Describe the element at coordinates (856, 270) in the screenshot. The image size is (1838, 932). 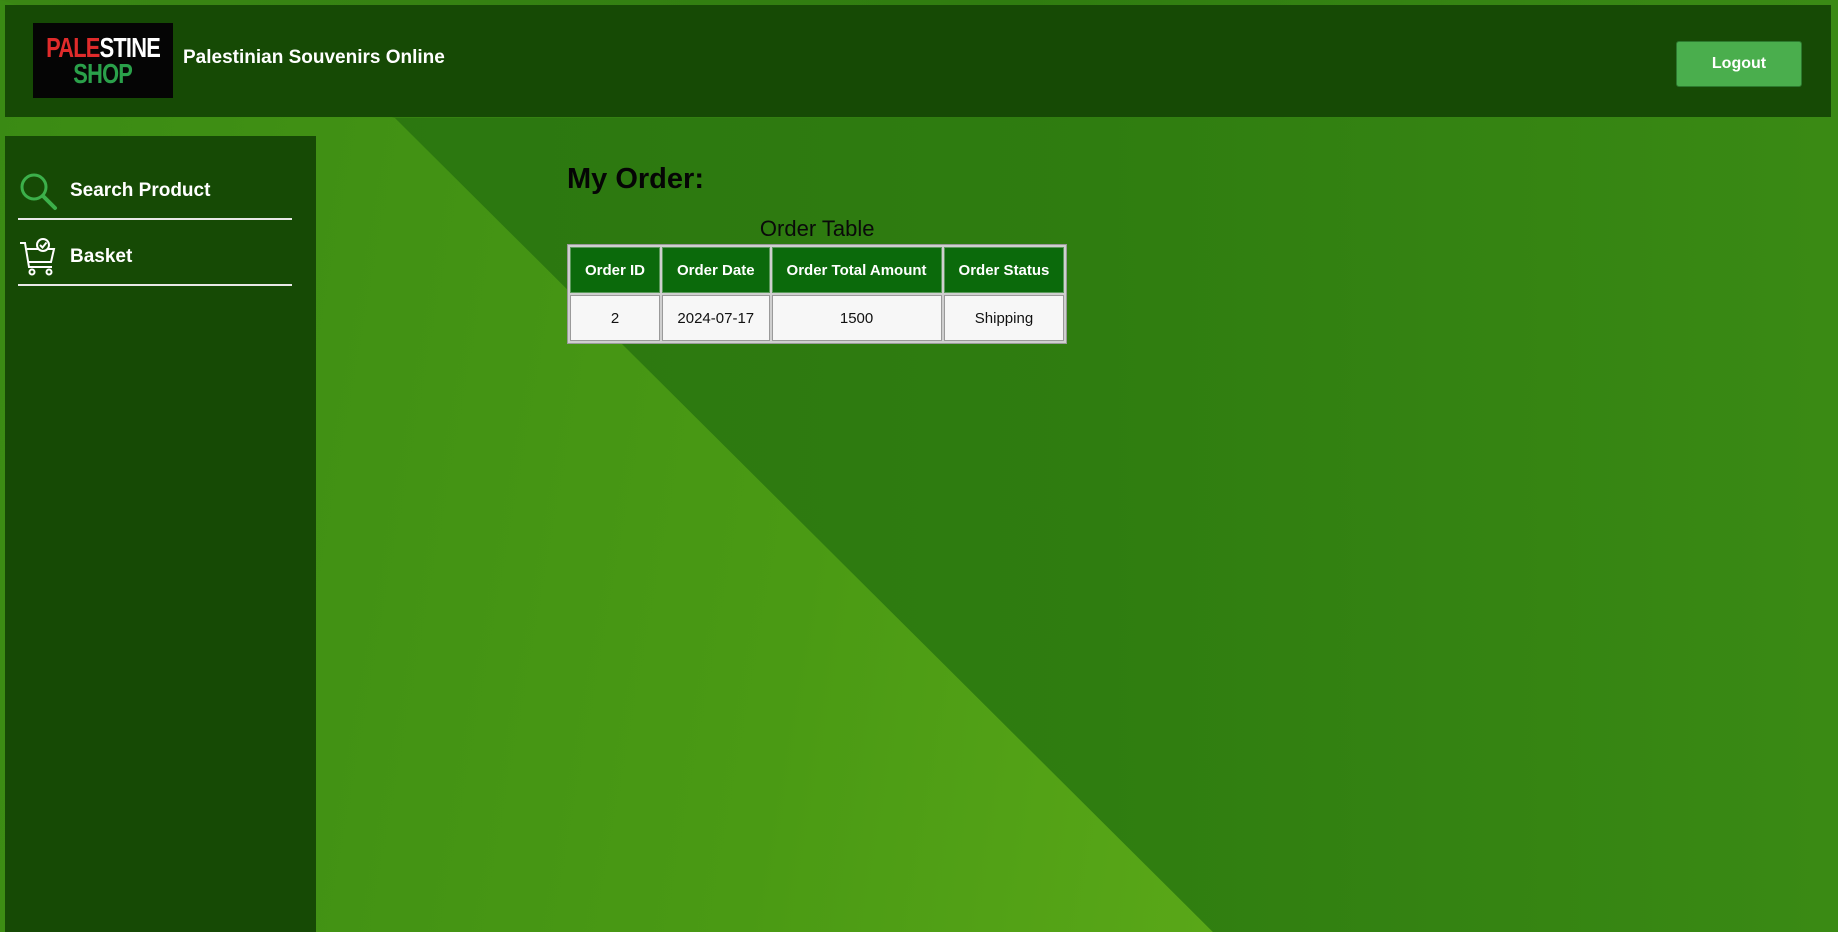
I see `column-header-order-total-amount: Order Total Amount` at that location.